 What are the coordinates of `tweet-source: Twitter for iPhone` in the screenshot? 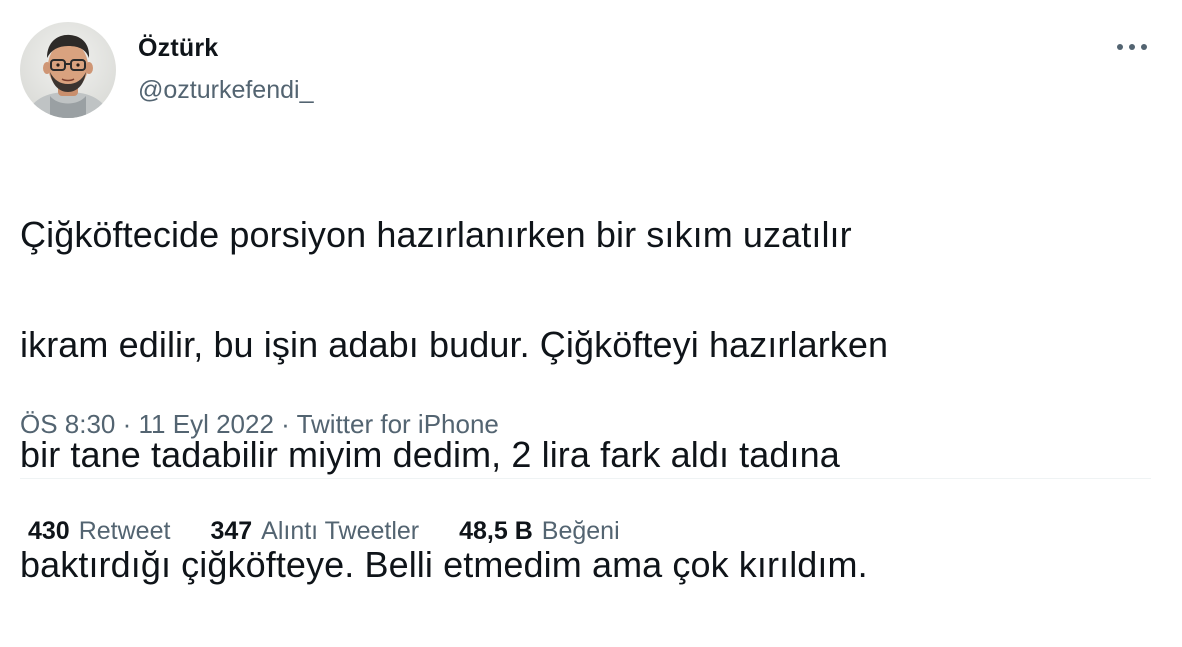 It's located at (398, 424).